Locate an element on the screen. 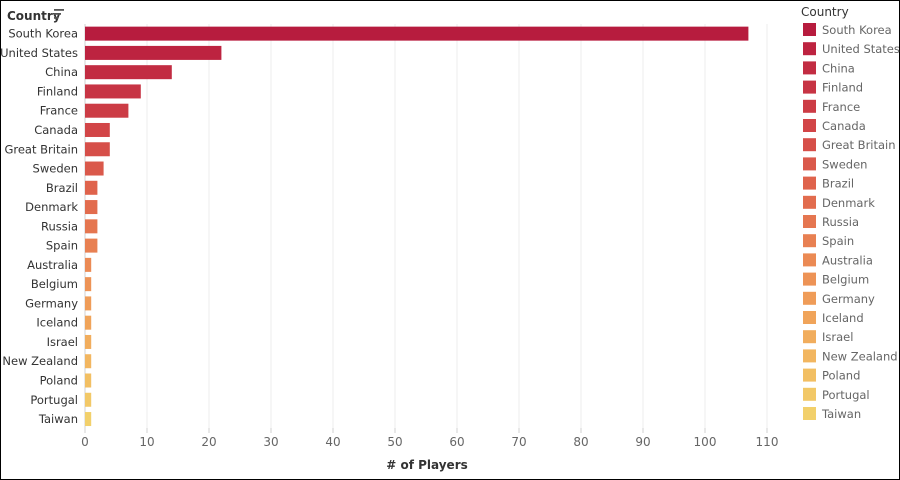 Image resolution: width=900 pixels, height=480 pixels. legend-item: Australia is located at coordinates (838, 260).